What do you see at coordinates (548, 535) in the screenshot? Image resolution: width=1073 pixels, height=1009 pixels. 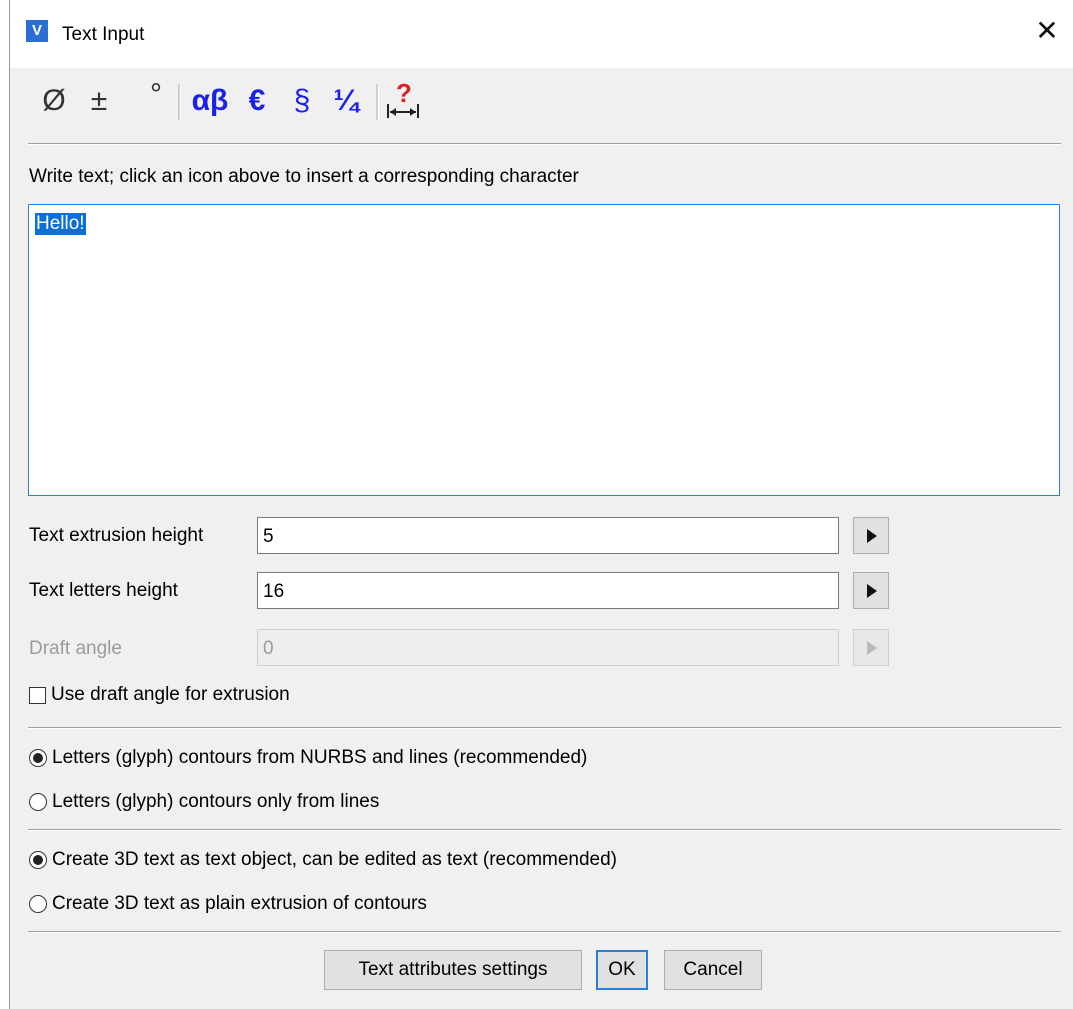 I see `extrusion-height-input: 5` at bounding box center [548, 535].